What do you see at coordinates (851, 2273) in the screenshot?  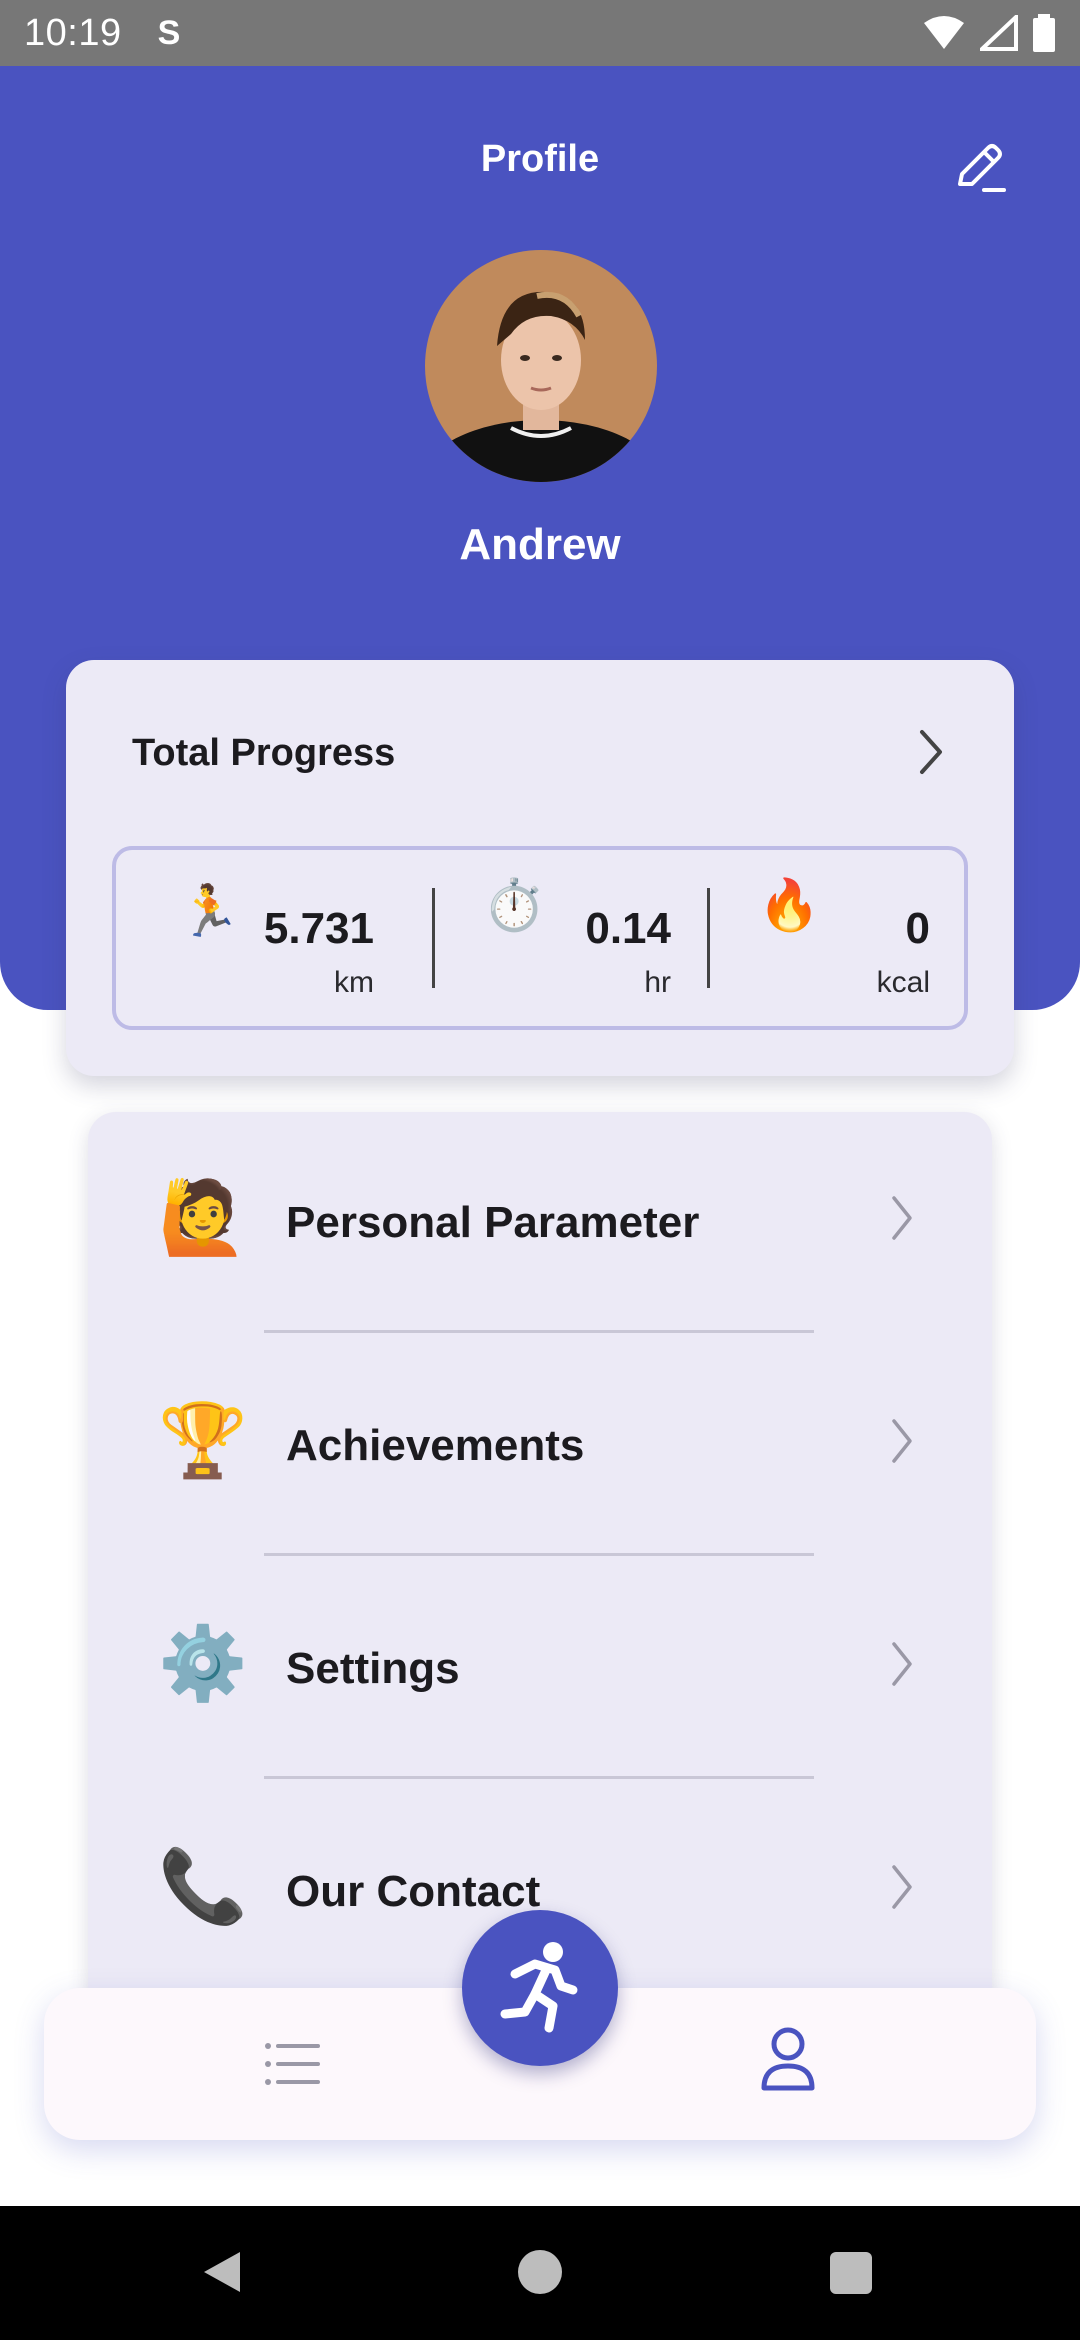 I see `recent-apps-icon` at bounding box center [851, 2273].